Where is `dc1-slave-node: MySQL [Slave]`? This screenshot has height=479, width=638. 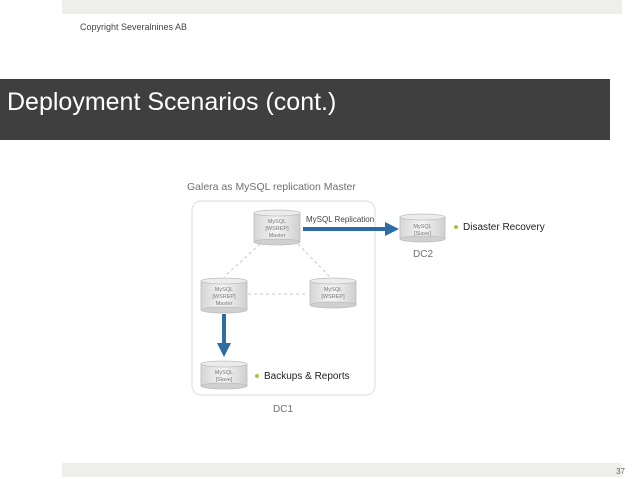 dc1-slave-node: MySQL [Slave] is located at coordinates (224, 375).